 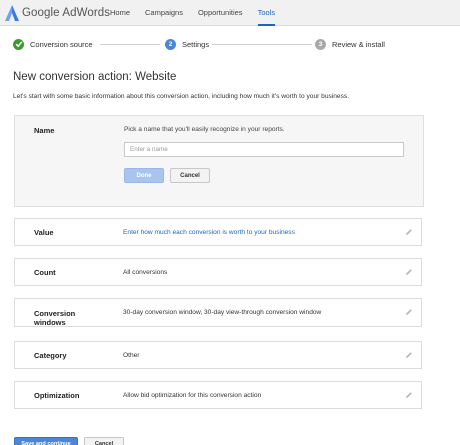 What do you see at coordinates (46, 441) in the screenshot?
I see `save-and-continue-button: Save and continue` at bounding box center [46, 441].